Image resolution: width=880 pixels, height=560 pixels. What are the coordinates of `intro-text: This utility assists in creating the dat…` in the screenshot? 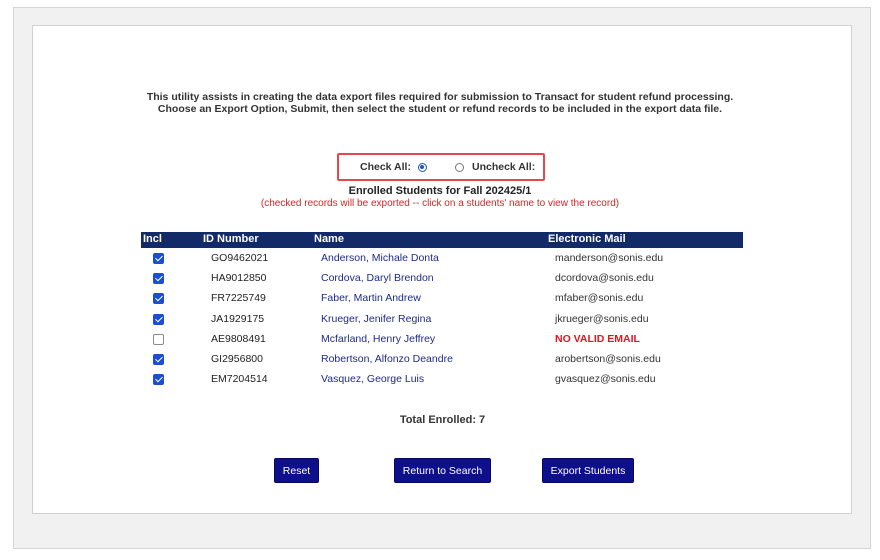 It's located at (440, 103).